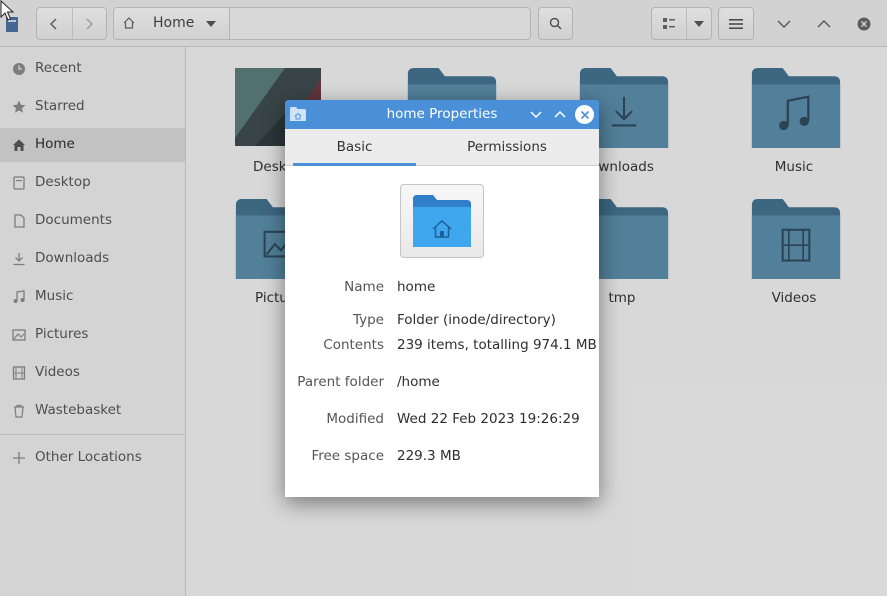  I want to click on clock-icon, so click(19, 69).